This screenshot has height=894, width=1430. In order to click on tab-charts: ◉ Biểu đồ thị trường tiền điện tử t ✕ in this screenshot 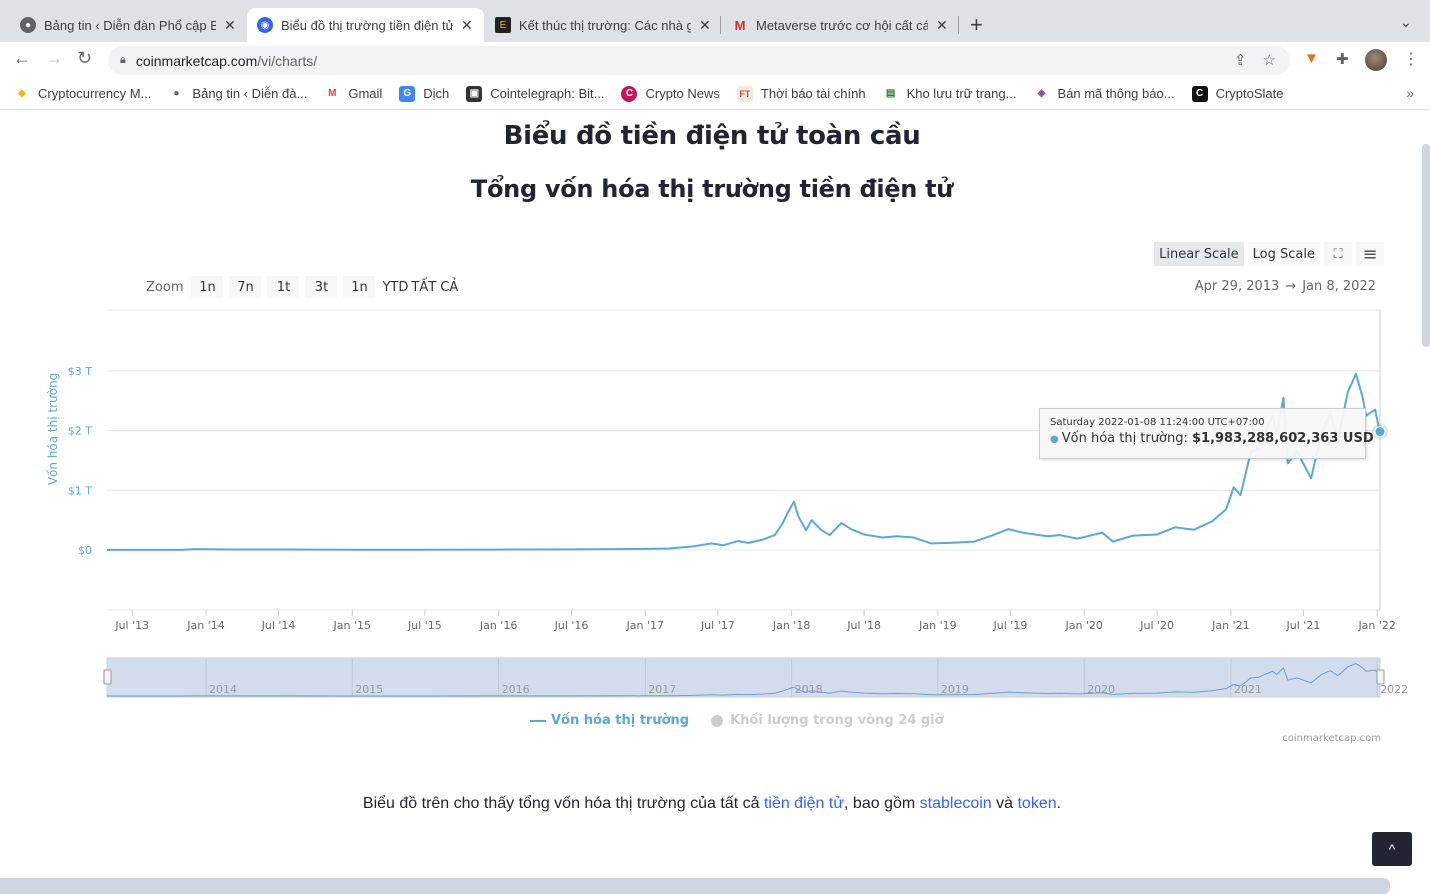, I will do `click(365, 25)`.